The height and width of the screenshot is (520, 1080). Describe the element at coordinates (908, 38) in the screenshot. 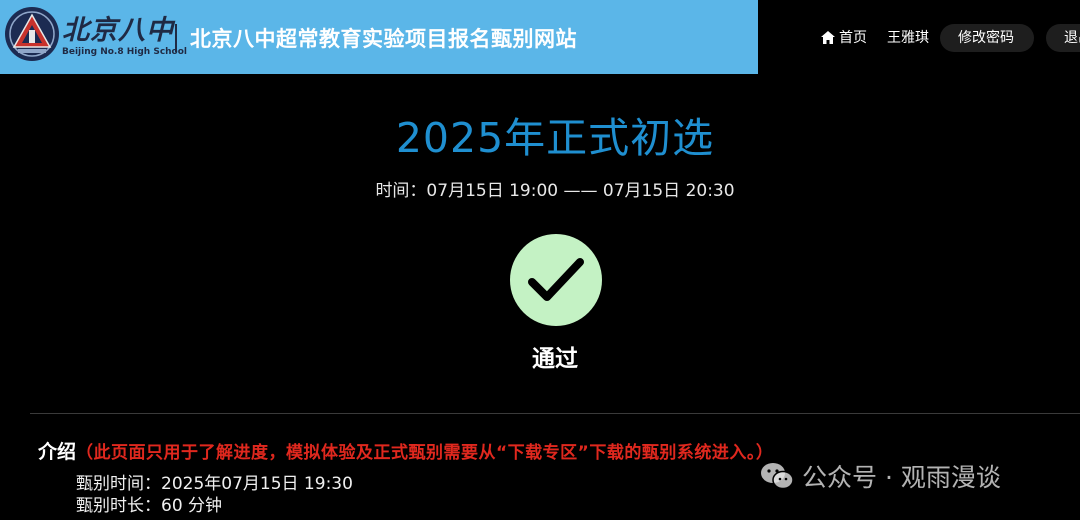

I see `nav-username: 王雅琪` at that location.